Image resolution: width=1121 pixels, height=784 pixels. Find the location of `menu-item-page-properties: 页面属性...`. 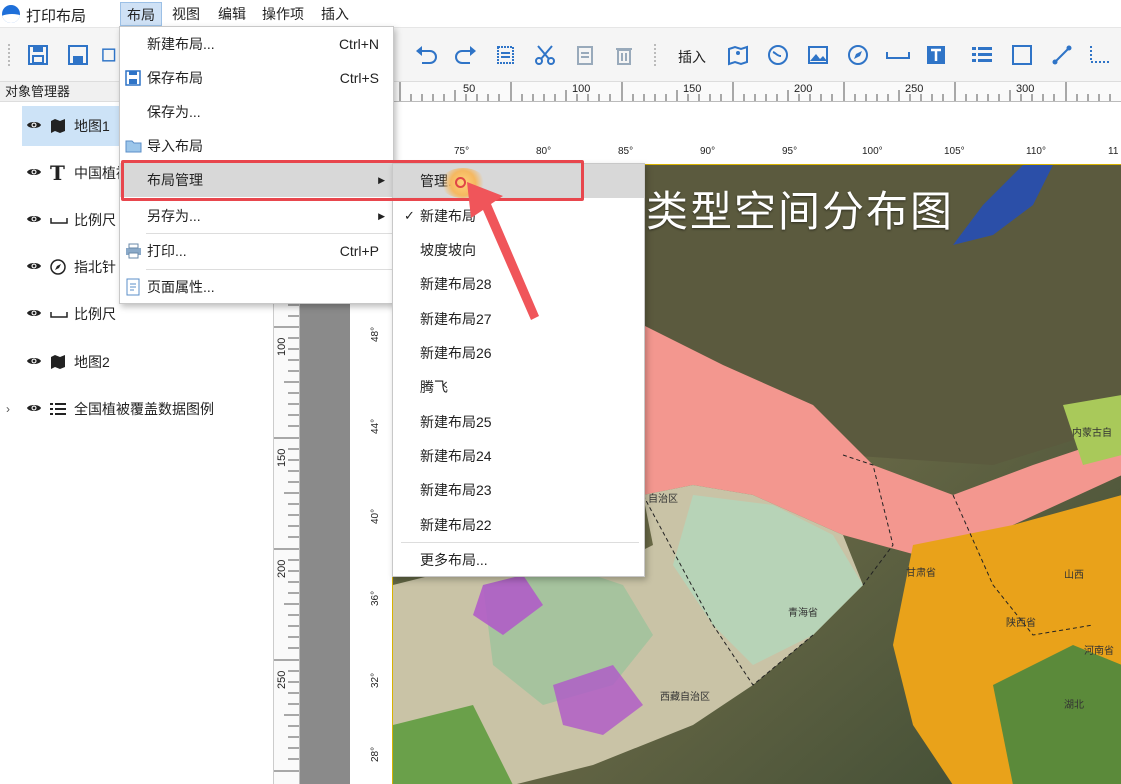

menu-item-page-properties: 页面属性... is located at coordinates (256, 287).